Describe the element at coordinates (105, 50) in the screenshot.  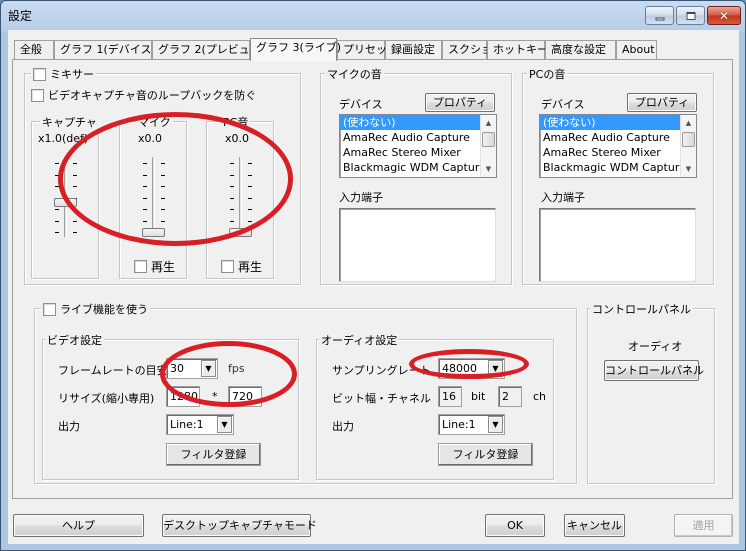
I see `tab-graph1-device: グラフ 1(デバイス)` at that location.